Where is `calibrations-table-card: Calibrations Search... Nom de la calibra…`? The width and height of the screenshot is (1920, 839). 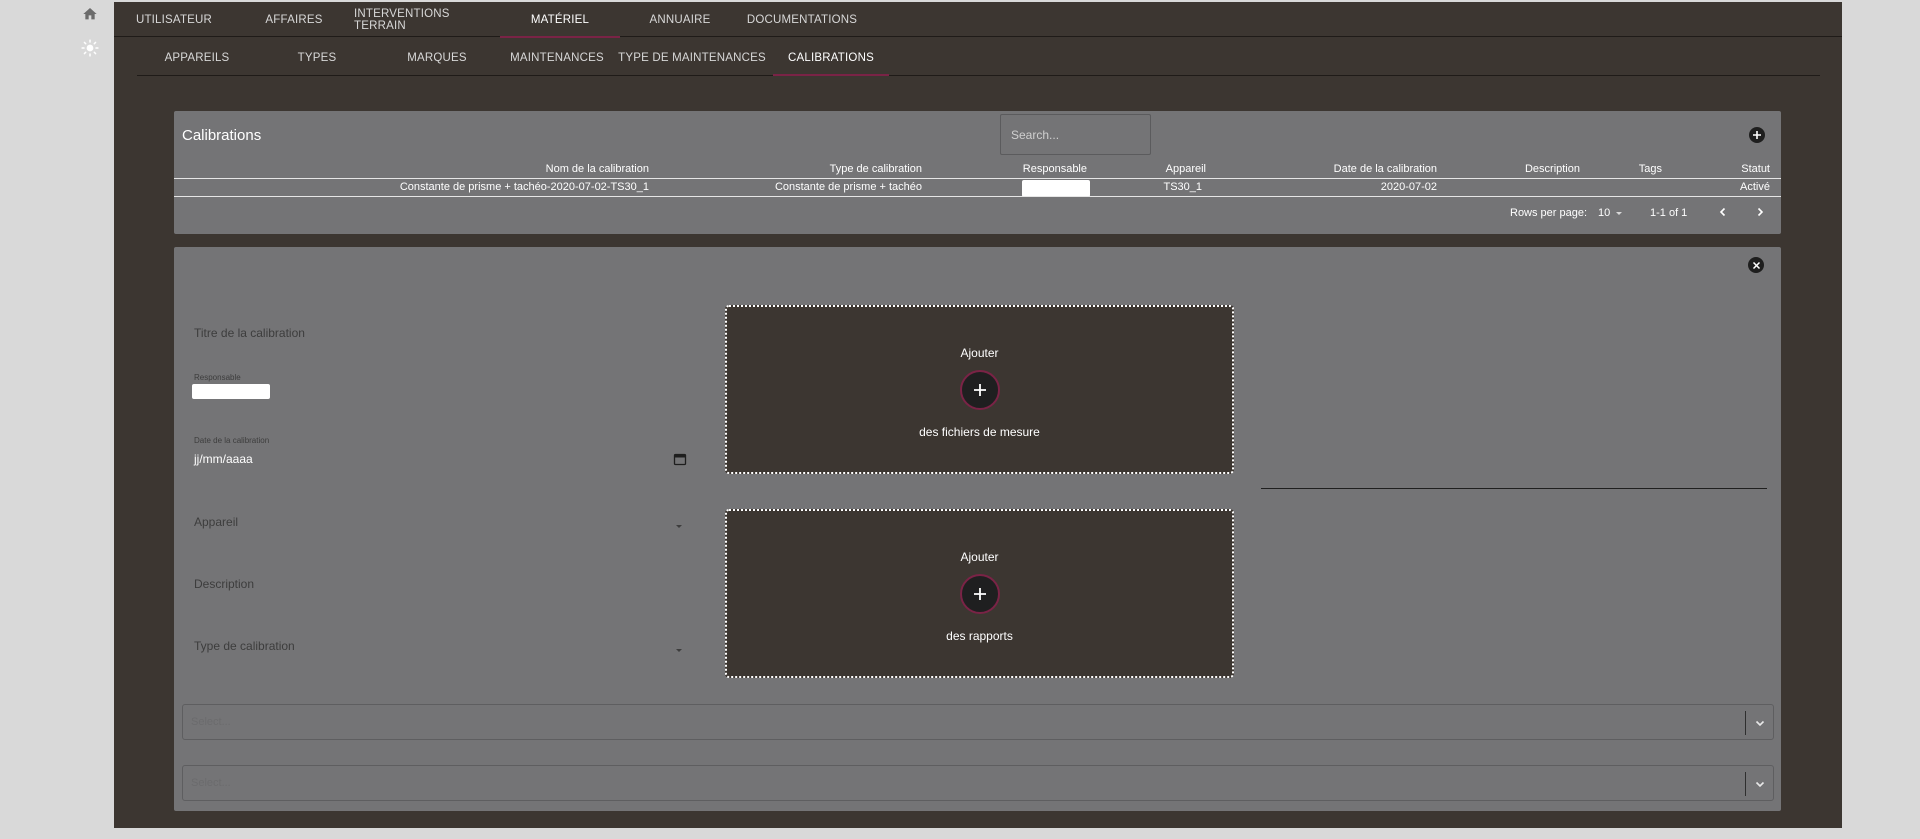 calibrations-table-card: Calibrations Search... Nom de la calibra… is located at coordinates (977, 172).